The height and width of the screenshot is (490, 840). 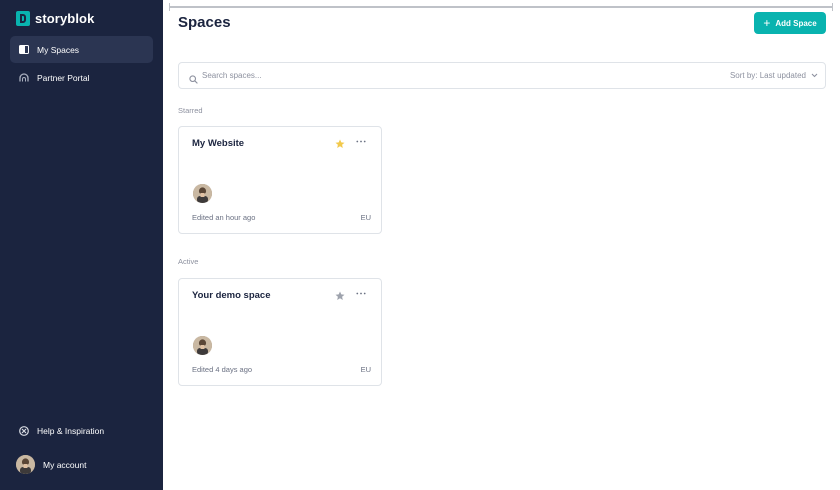 I want to click on sidebar-item-label: My Spaces, so click(x=58, y=49).